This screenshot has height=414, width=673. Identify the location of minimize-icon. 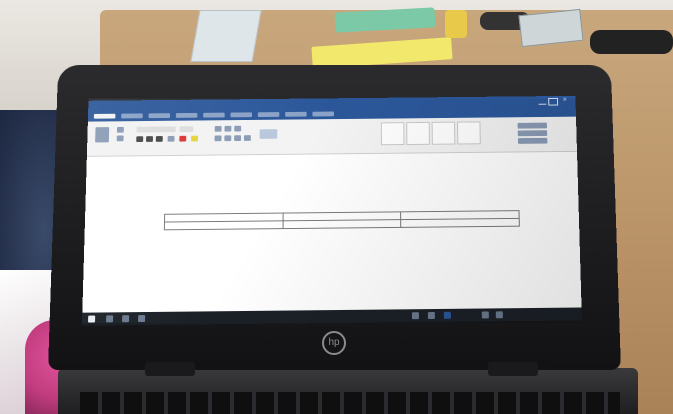
(542, 101).